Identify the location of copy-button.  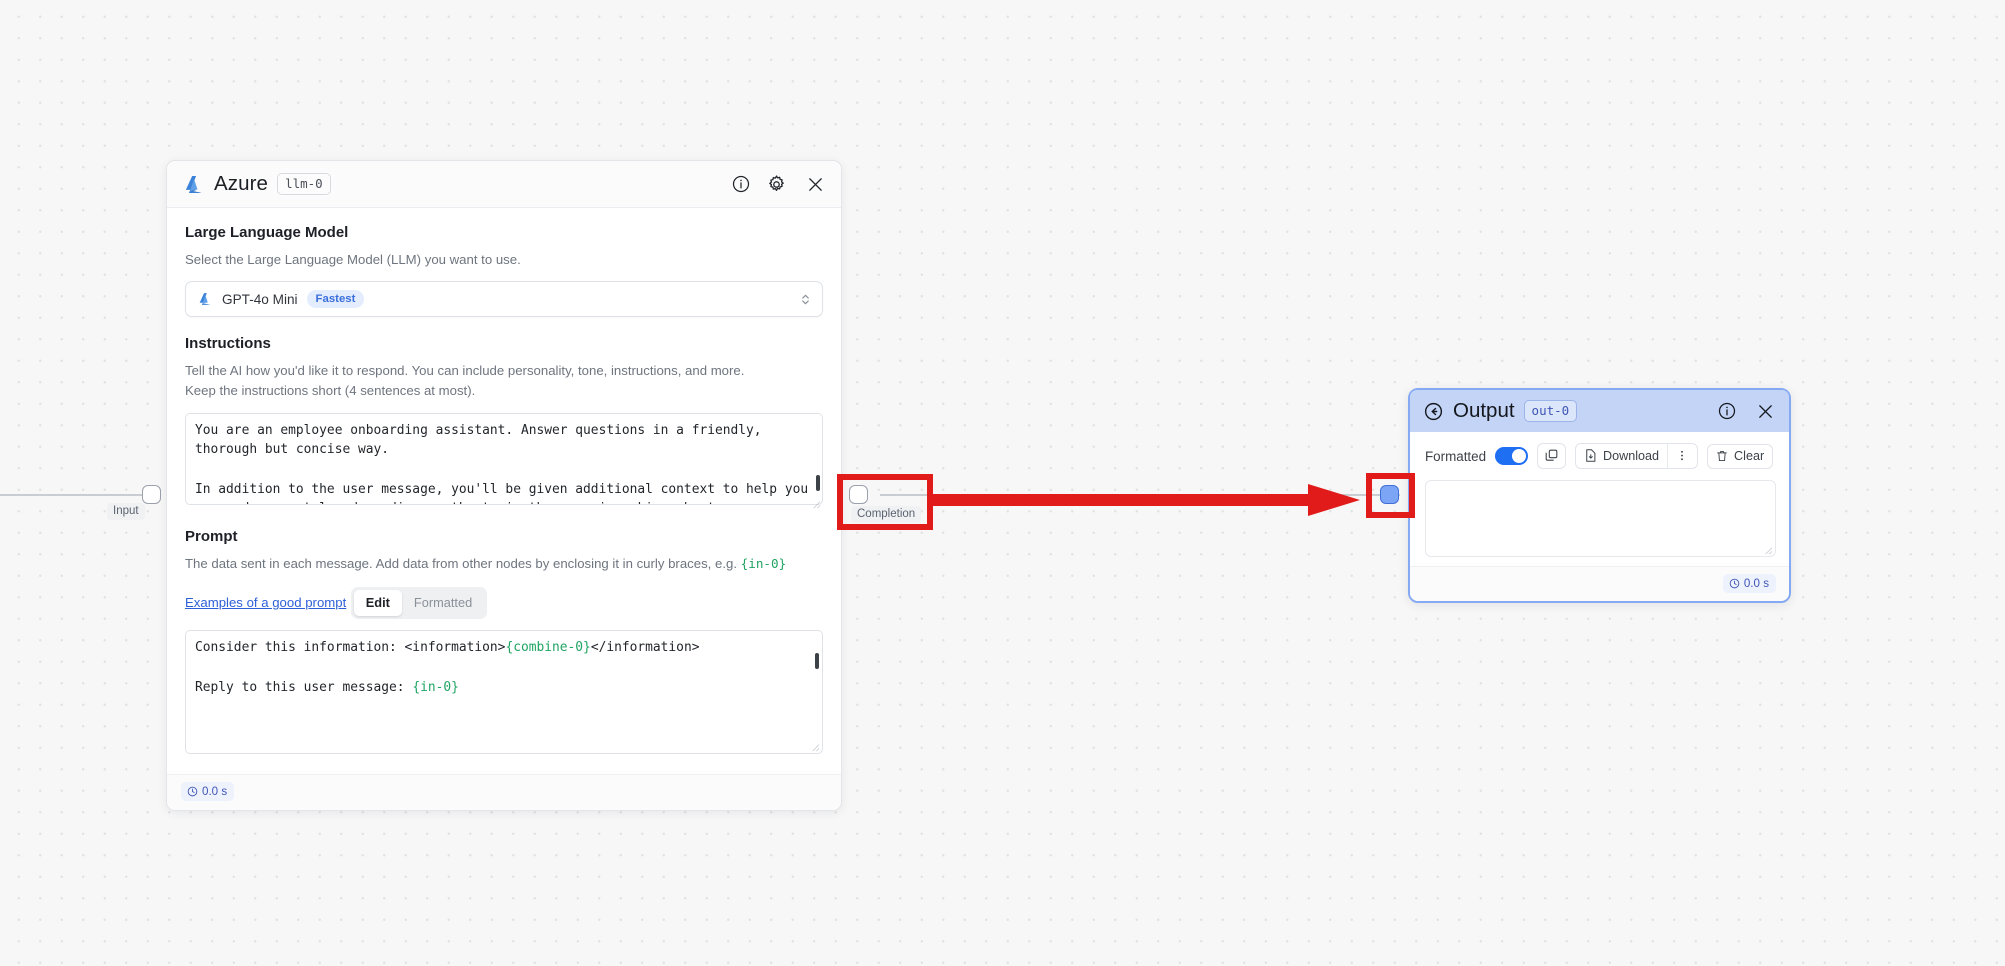
(1552, 456).